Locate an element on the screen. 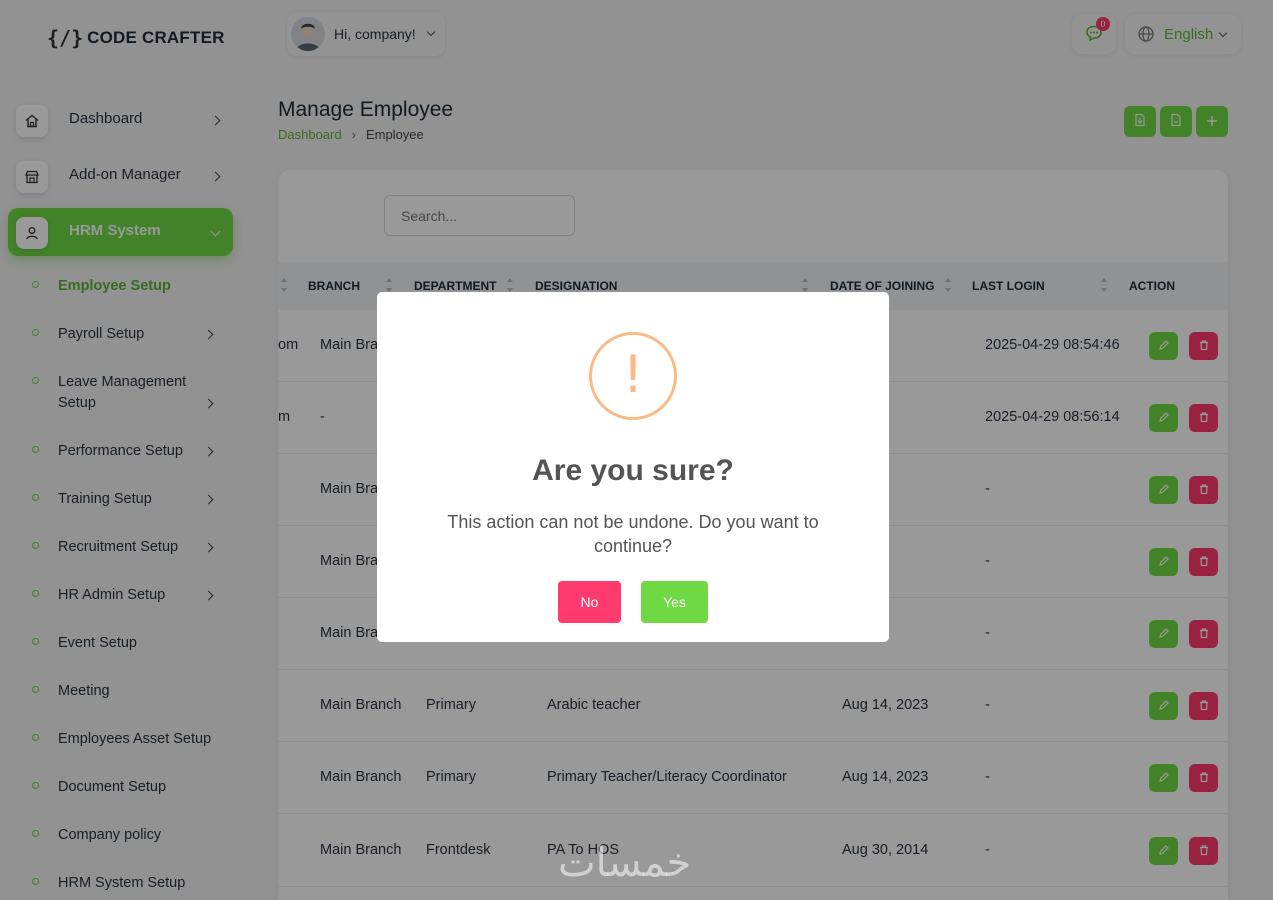 The width and height of the screenshot is (1273, 900). warning-mark: ! is located at coordinates (633, 375).